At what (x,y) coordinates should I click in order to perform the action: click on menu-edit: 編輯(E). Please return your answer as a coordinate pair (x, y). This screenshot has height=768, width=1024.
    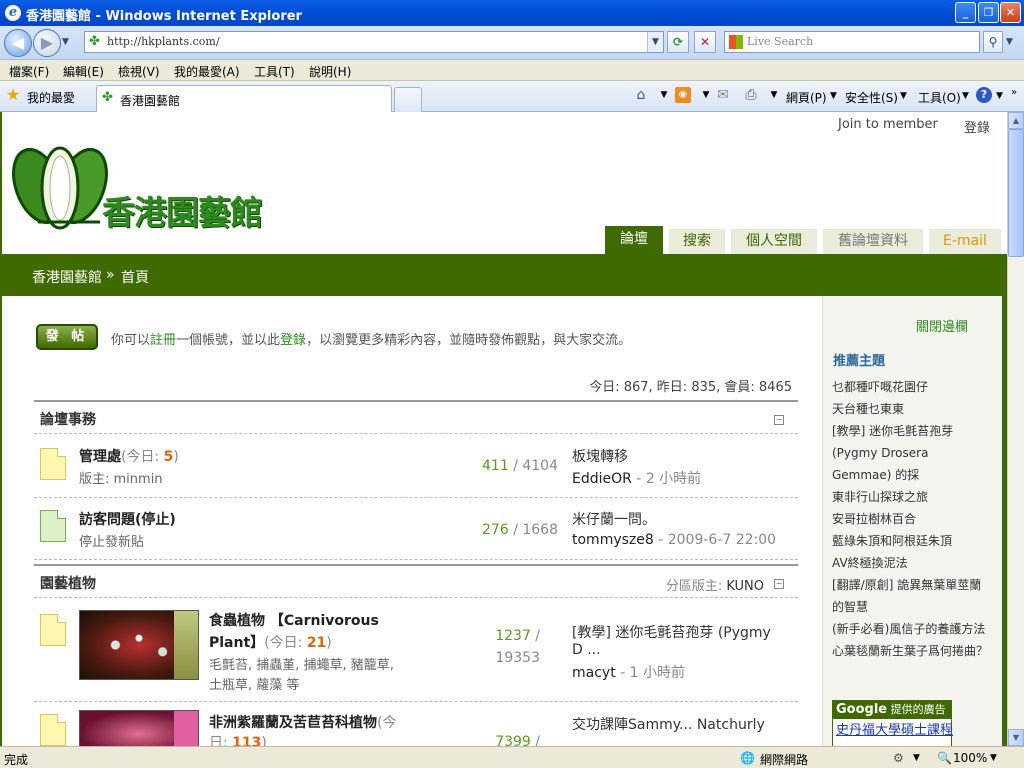
    Looking at the image, I should click on (83, 71).